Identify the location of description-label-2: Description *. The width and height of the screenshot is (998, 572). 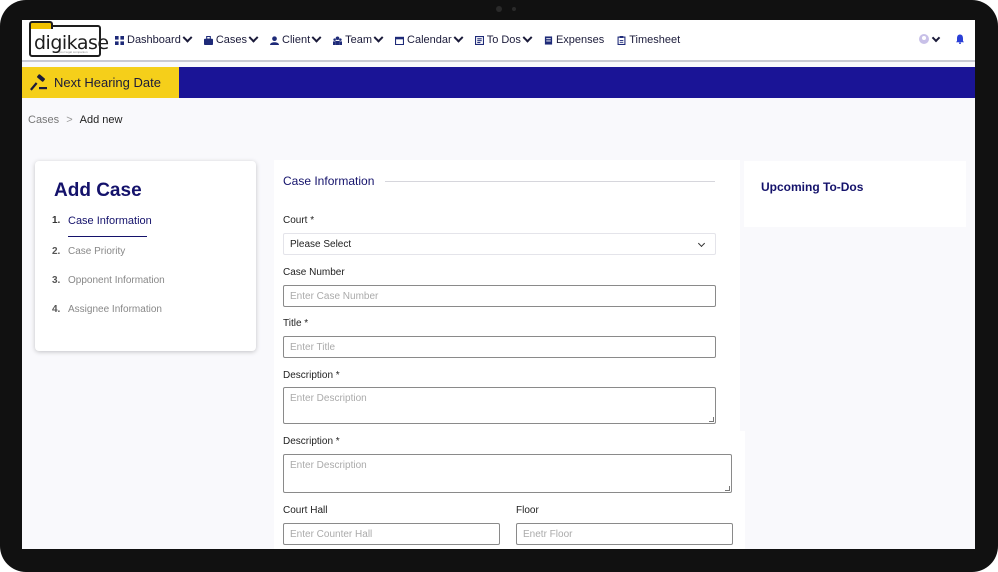
(311, 441).